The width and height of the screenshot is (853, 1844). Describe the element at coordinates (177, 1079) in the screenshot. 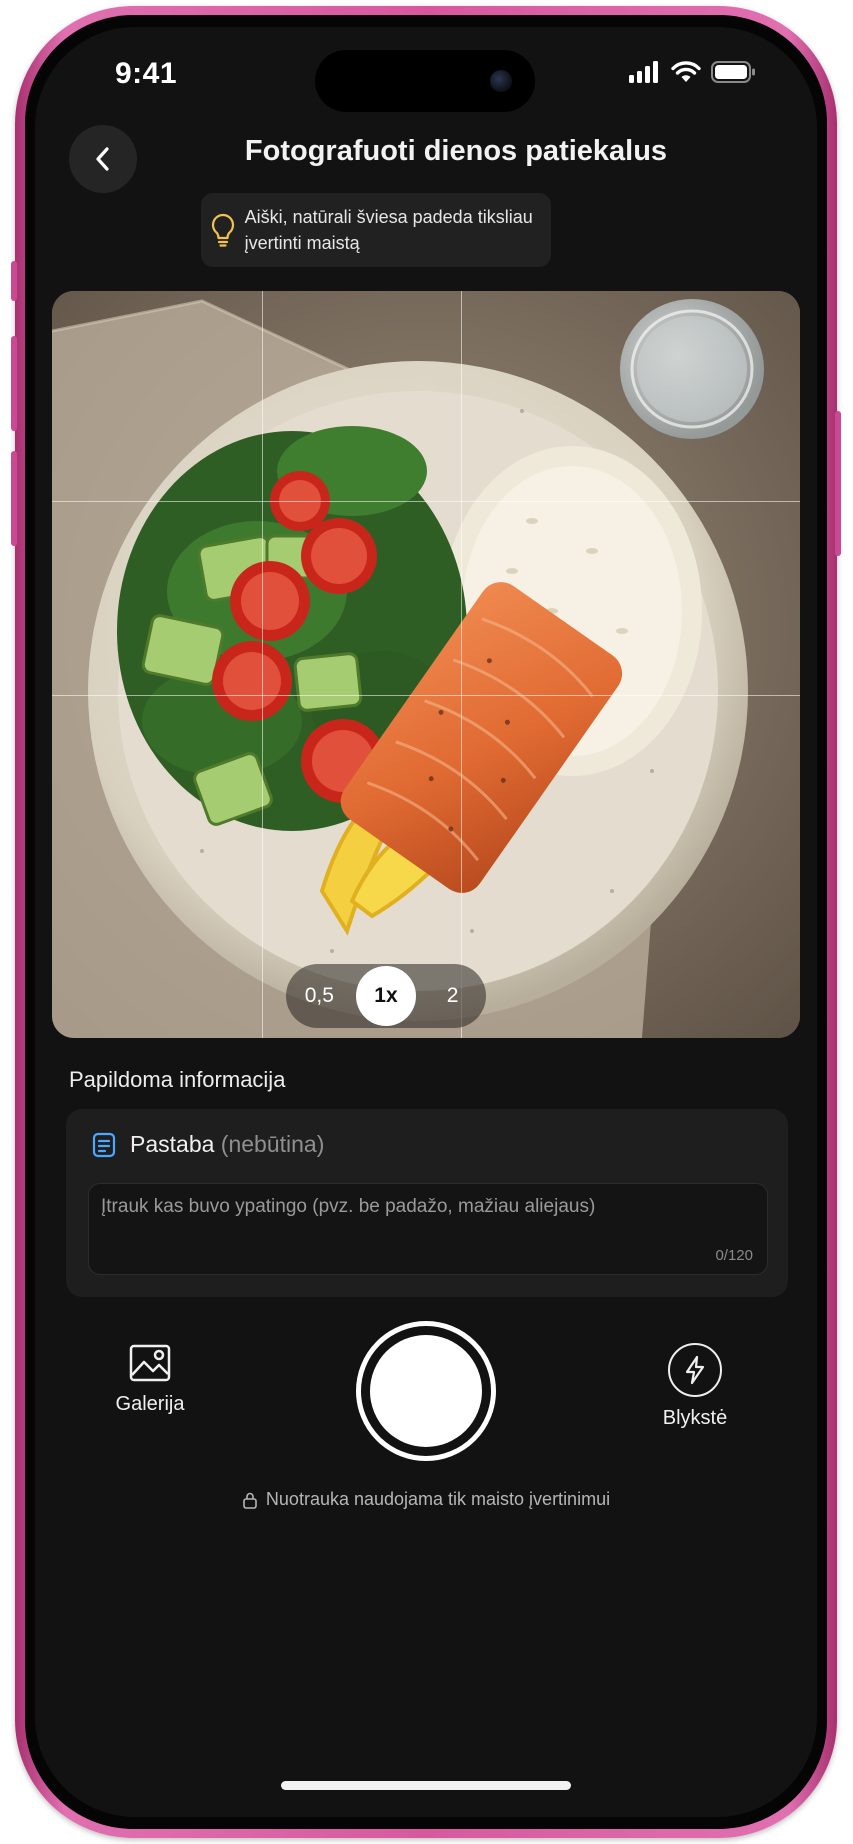

I see `section-label: Papildoma informacija` at that location.